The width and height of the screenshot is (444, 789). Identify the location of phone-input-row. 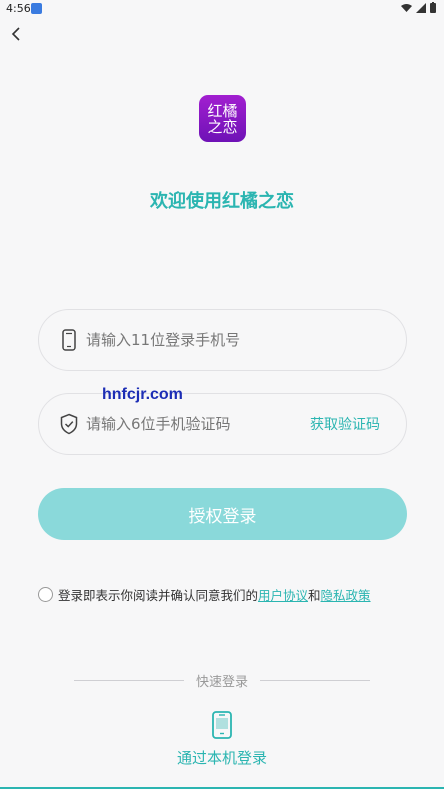
(222, 340).